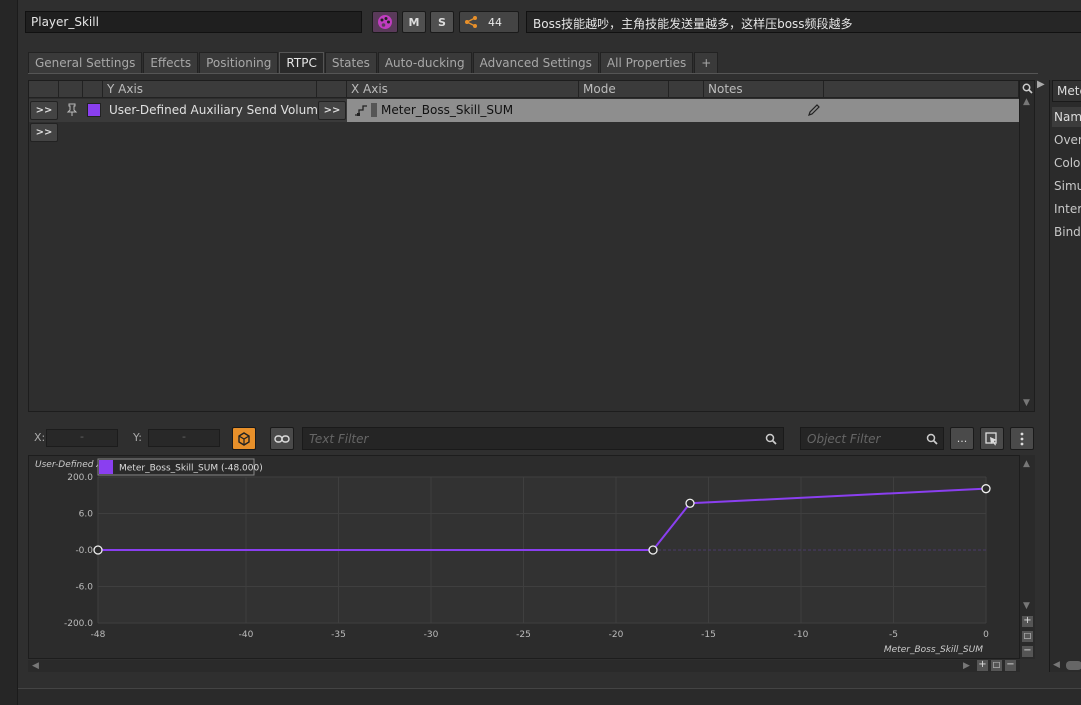  Describe the element at coordinates (1067, 232) in the screenshot. I see `right-item-bind: Bind` at that location.